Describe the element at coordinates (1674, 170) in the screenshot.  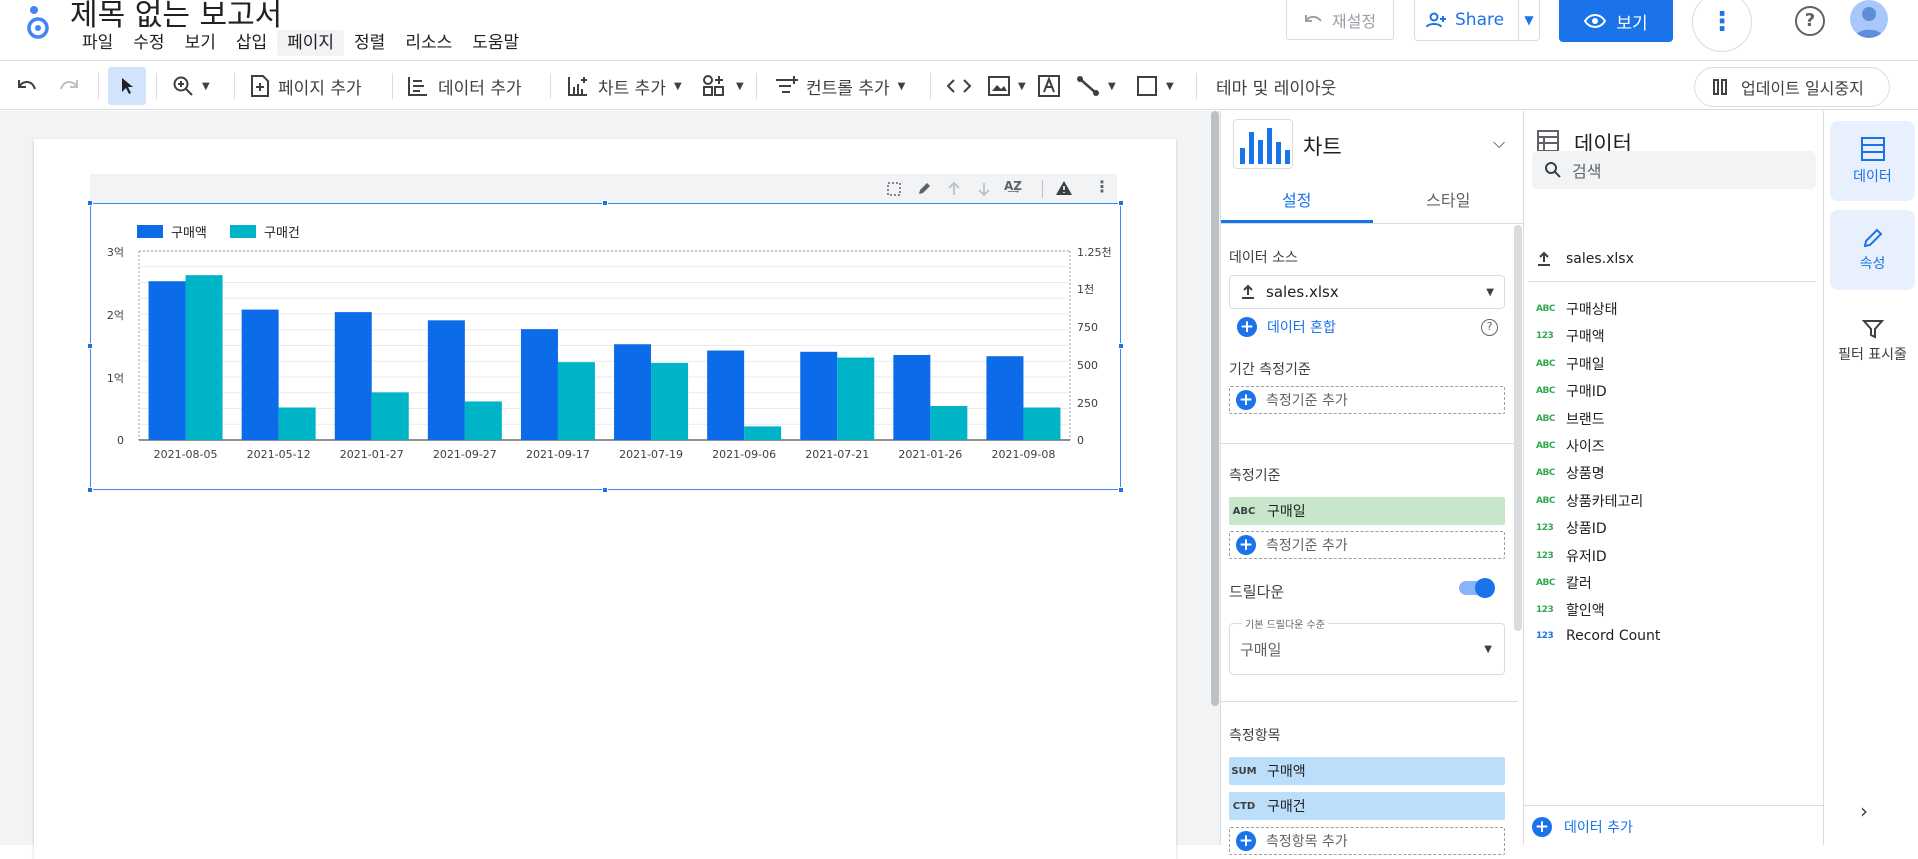
I see `field-search-input: 검색` at that location.